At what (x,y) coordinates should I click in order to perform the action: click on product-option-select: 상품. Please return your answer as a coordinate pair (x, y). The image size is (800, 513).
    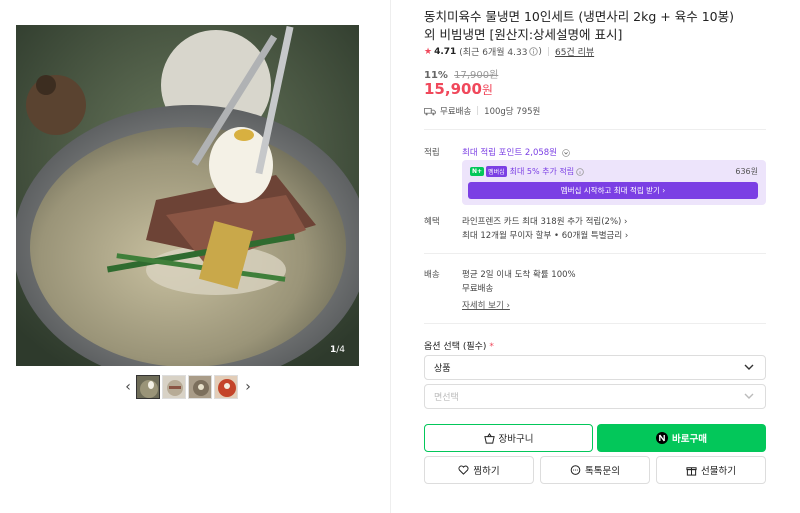
    Looking at the image, I should click on (595, 367).